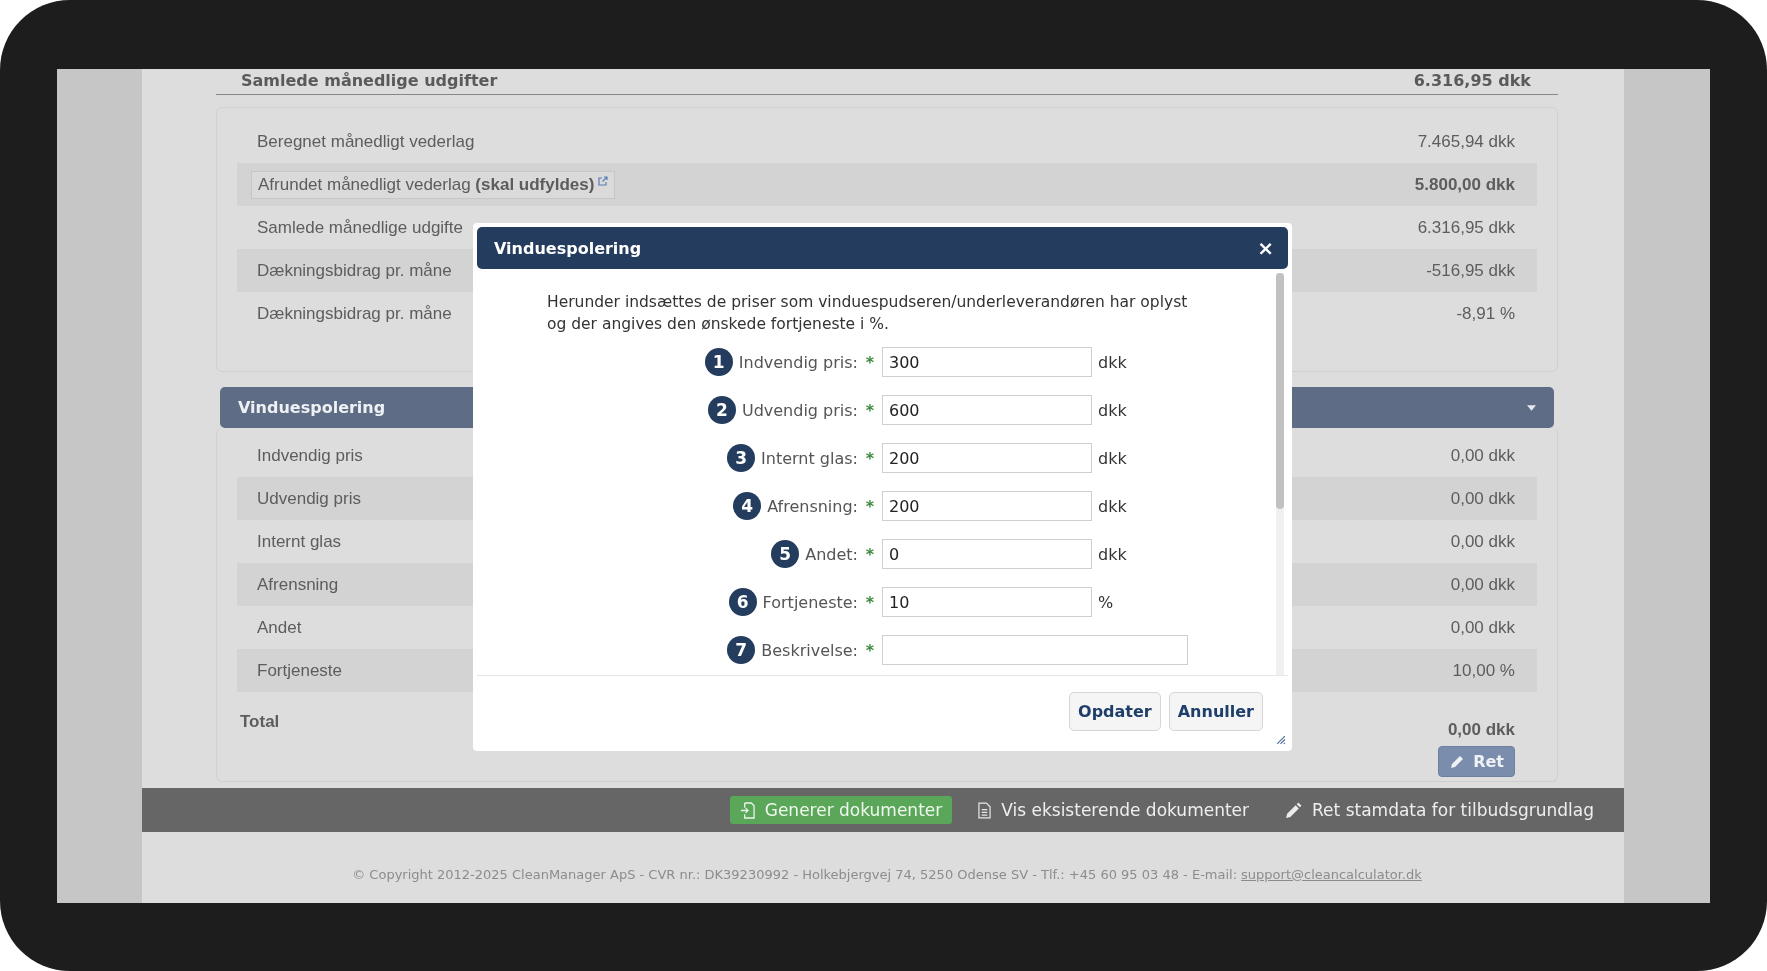 The height and width of the screenshot is (971, 1767). Describe the element at coordinates (568, 248) in the screenshot. I see `dialog-title: Vinduespolering` at that location.